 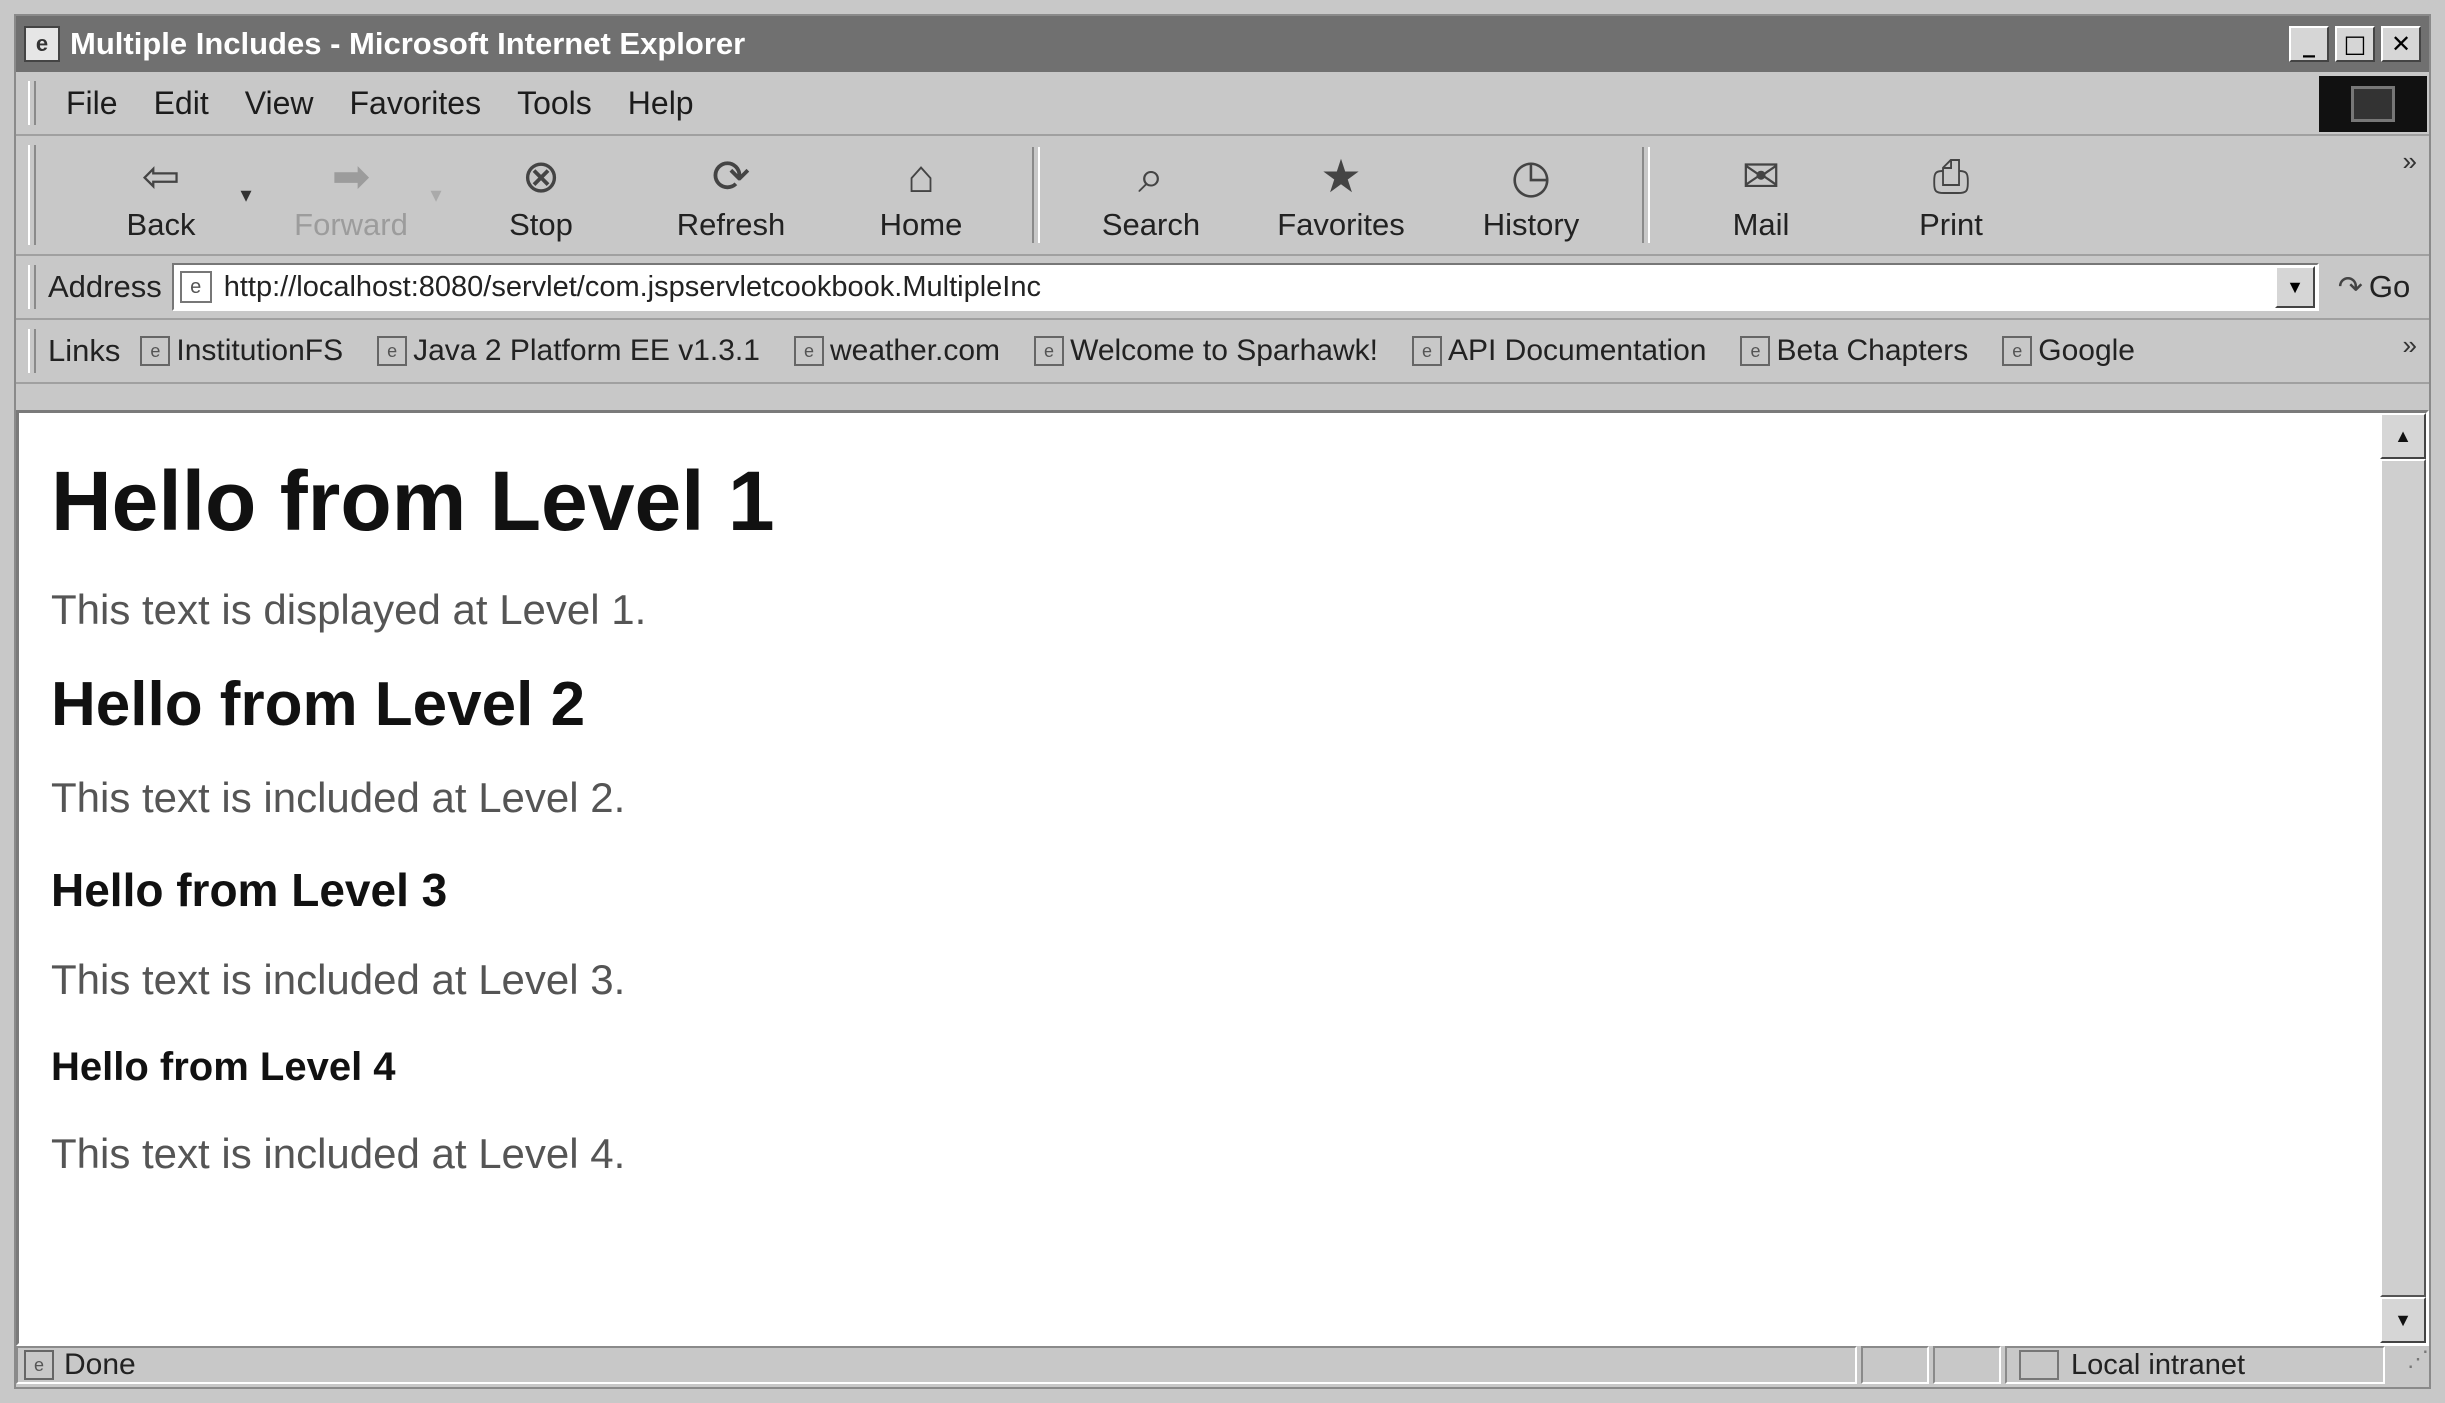 What do you see at coordinates (1222, 104) in the screenshot?
I see `menu-bar: File Edit View Favorites Tools Help` at bounding box center [1222, 104].